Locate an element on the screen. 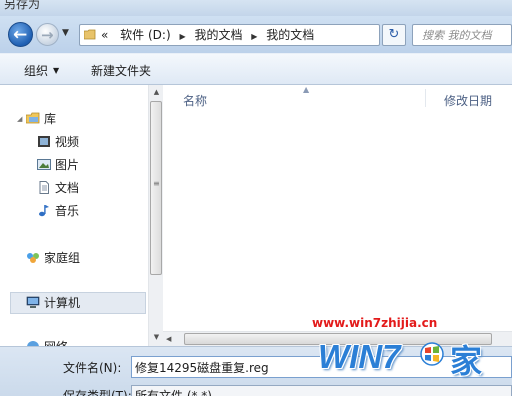 This screenshot has width=512, height=396. arrow-left-icon: ← is located at coordinates (20, 35).